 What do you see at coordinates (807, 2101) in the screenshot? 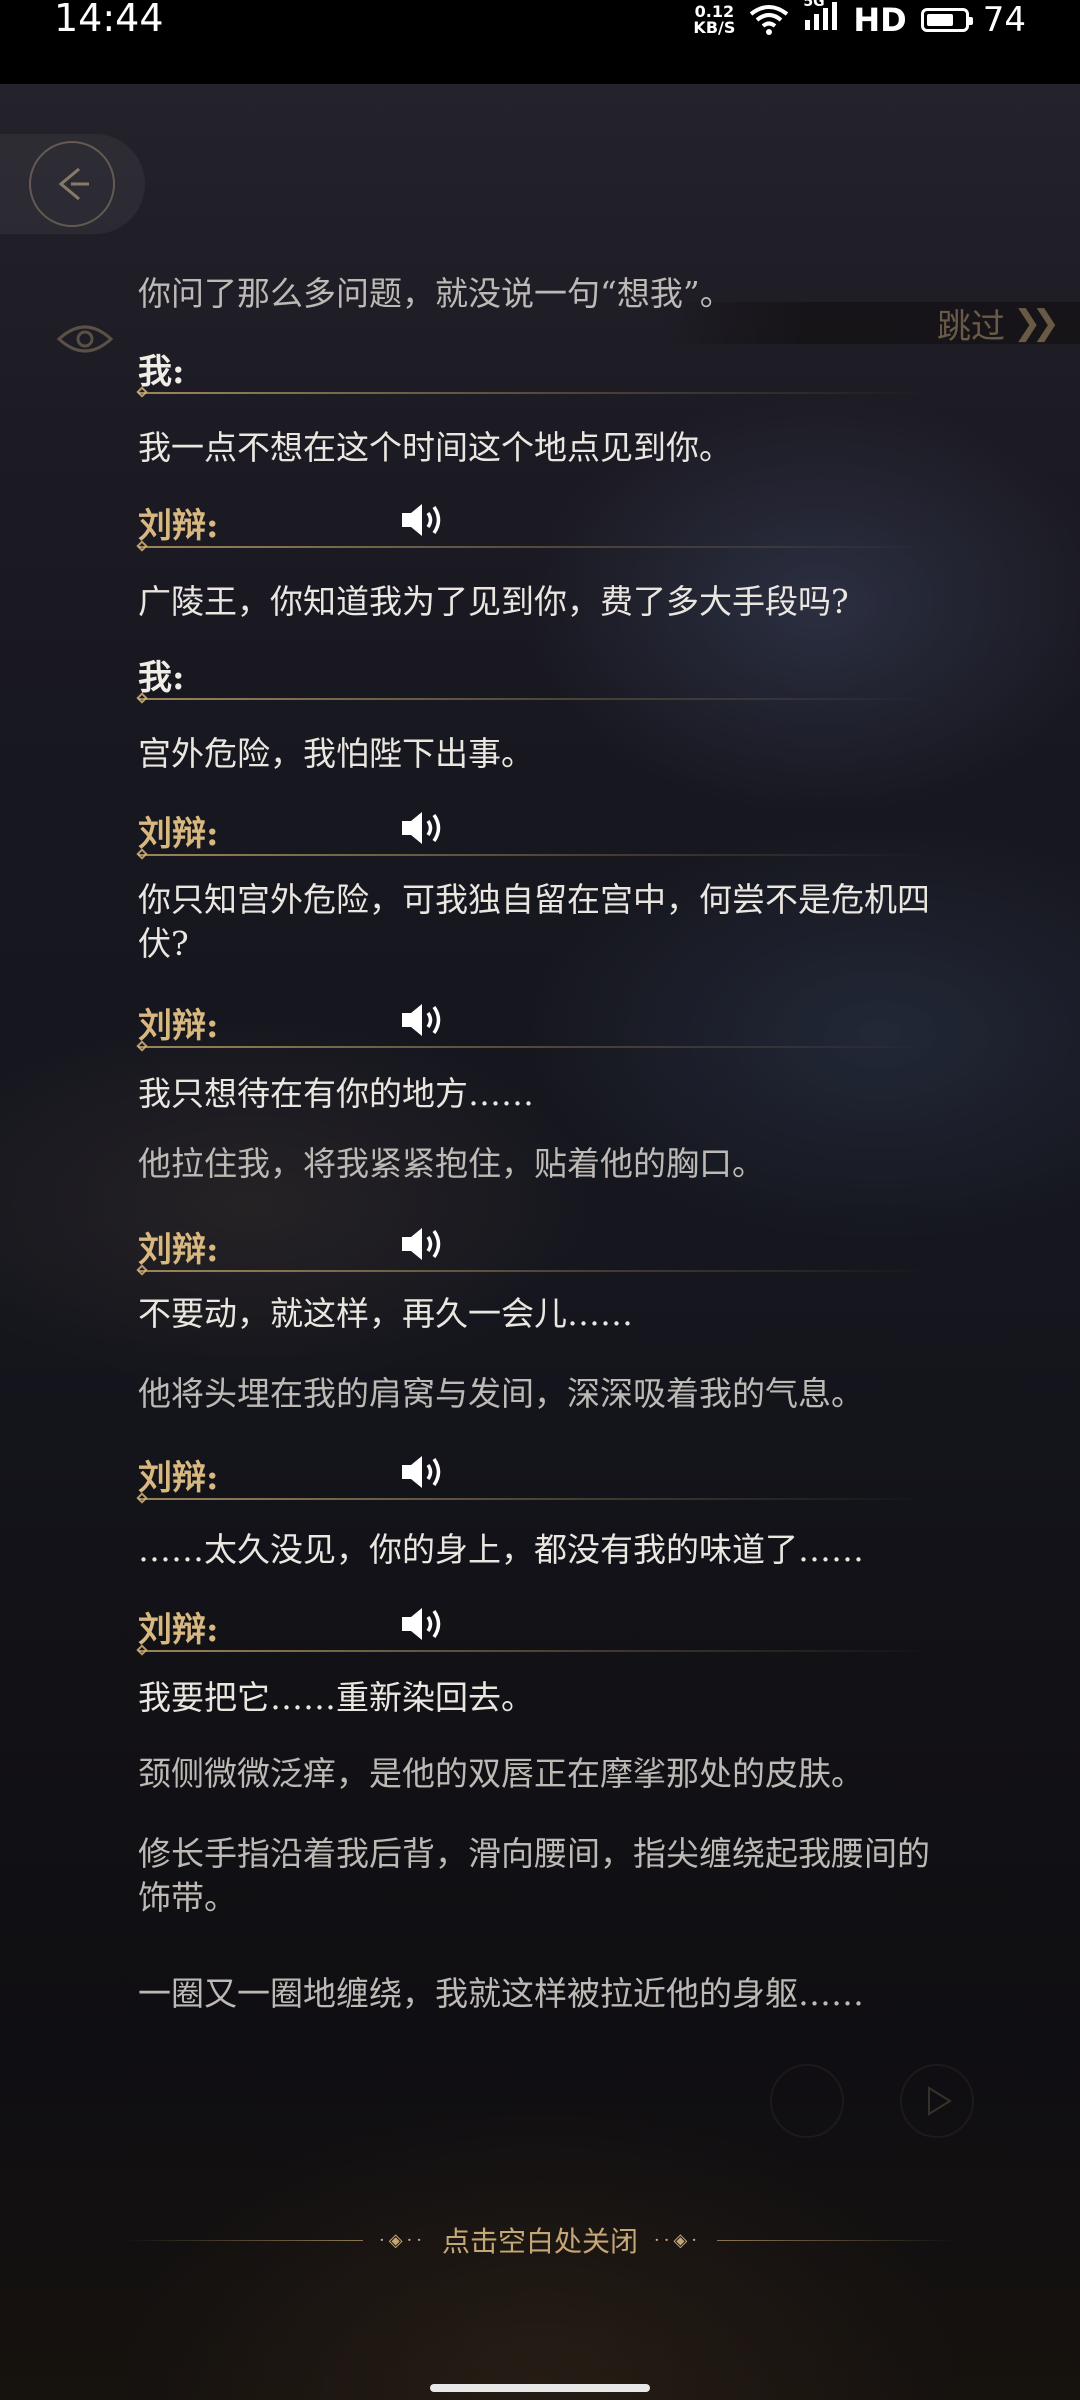
I see `replay-button` at bounding box center [807, 2101].